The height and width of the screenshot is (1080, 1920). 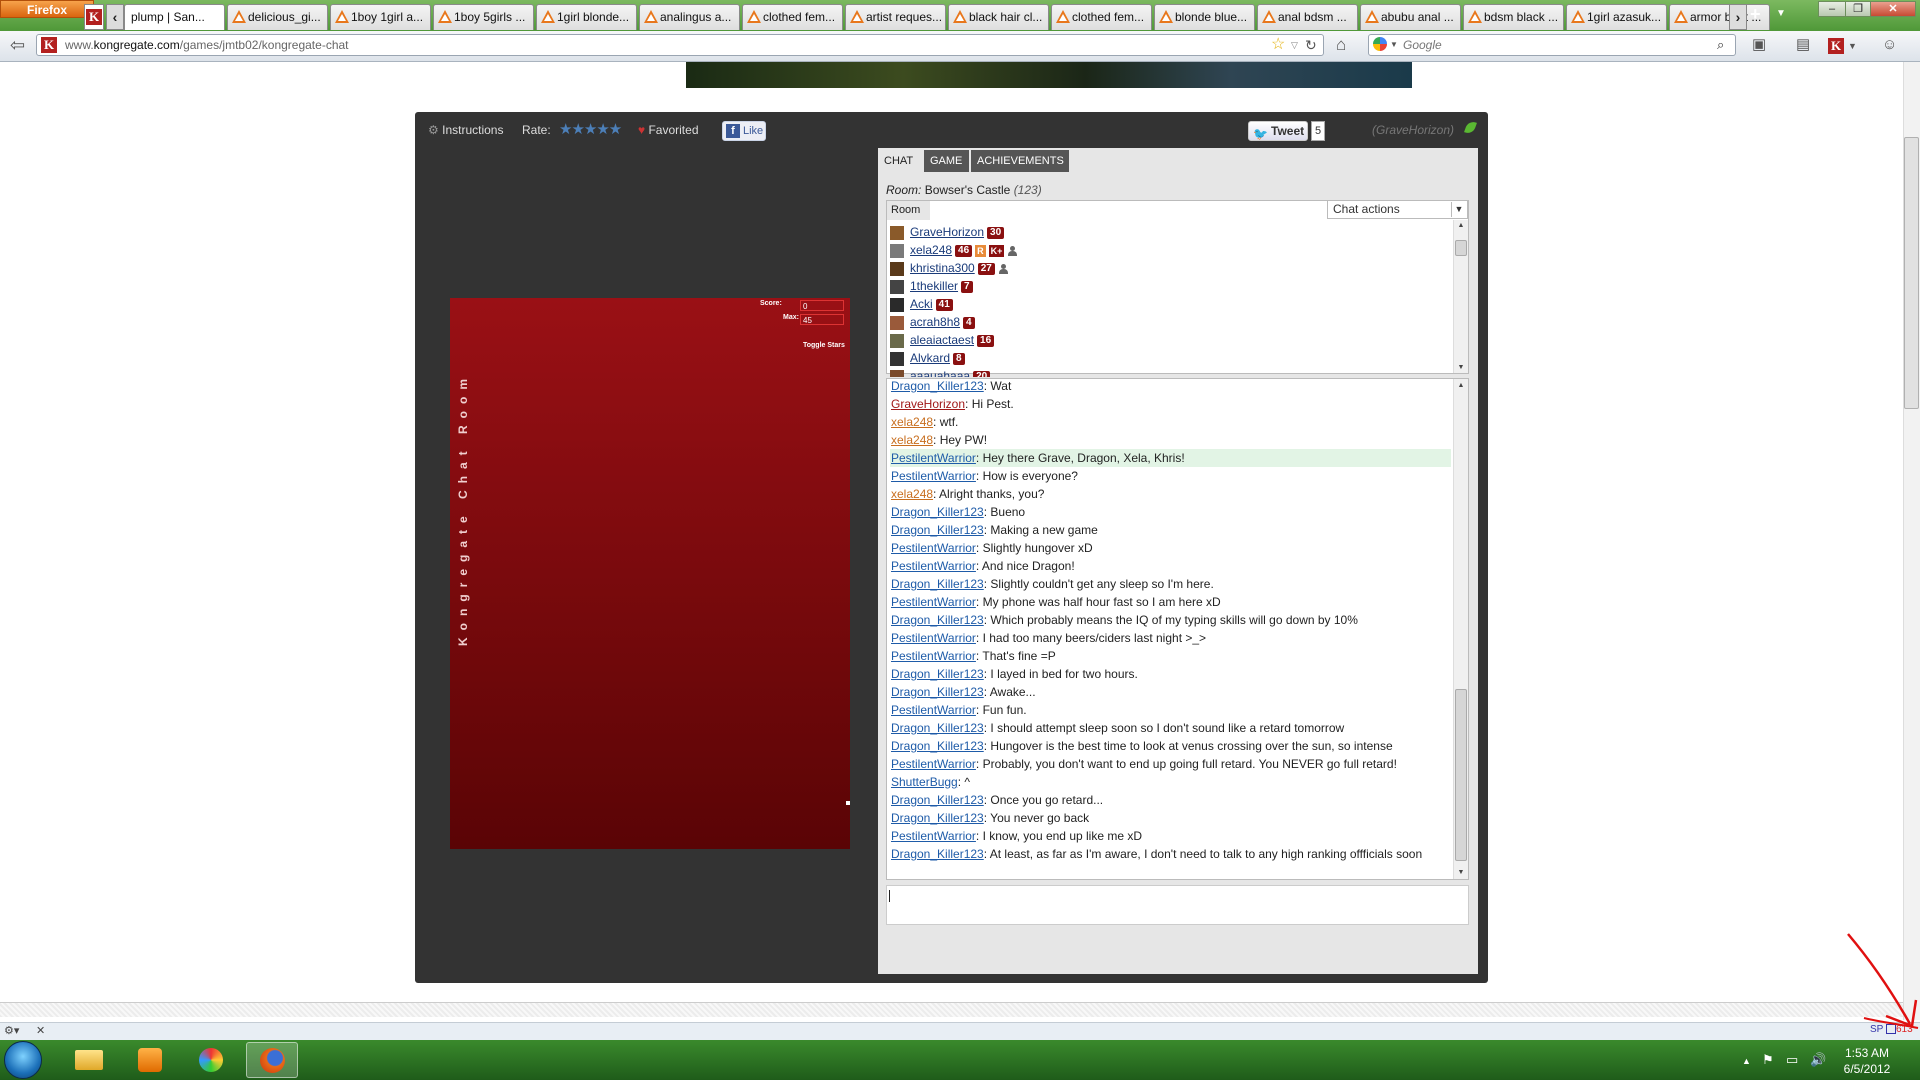 I want to click on favorited-button: ♥ Favorited, so click(x=668, y=130).